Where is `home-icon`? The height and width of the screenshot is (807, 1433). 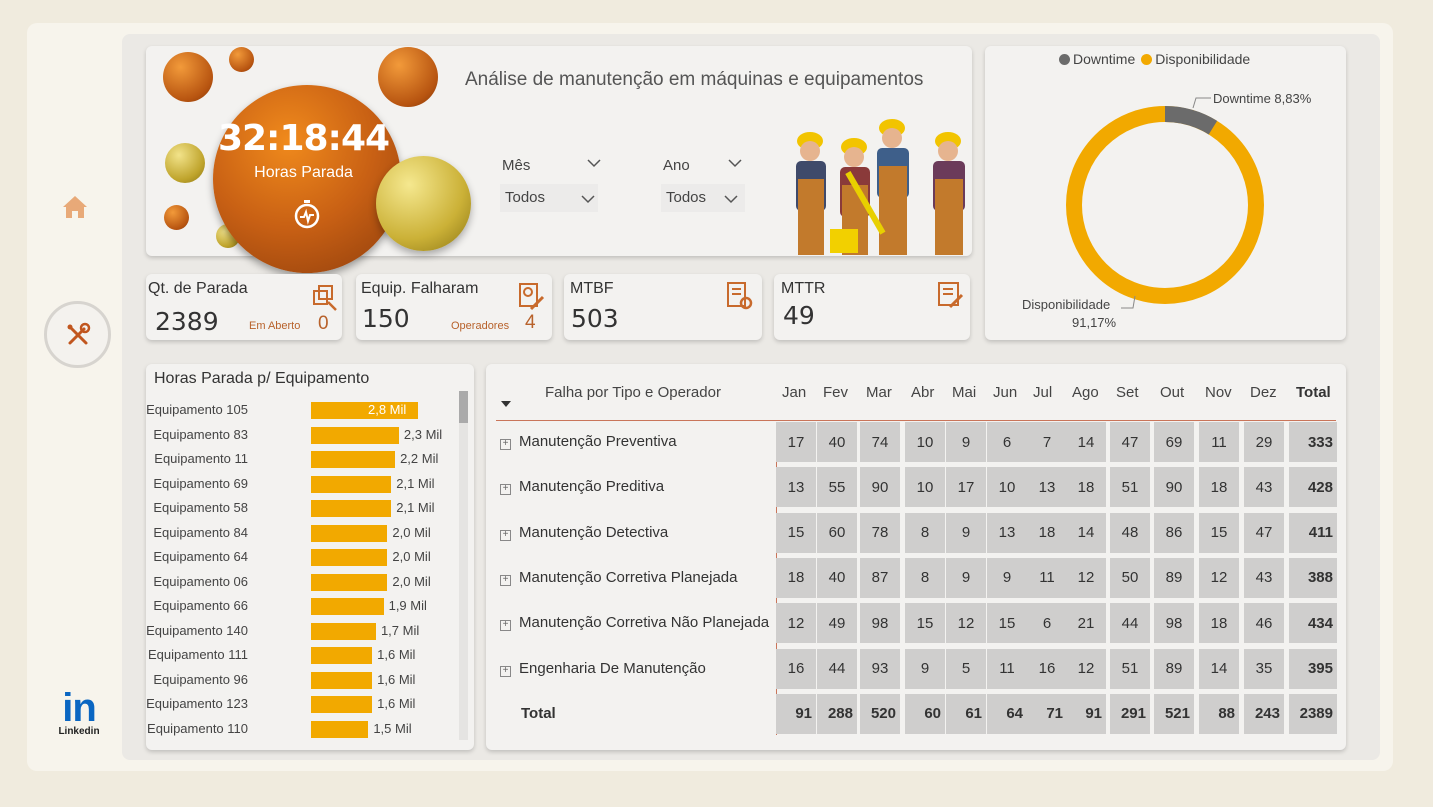
home-icon is located at coordinates (75, 207).